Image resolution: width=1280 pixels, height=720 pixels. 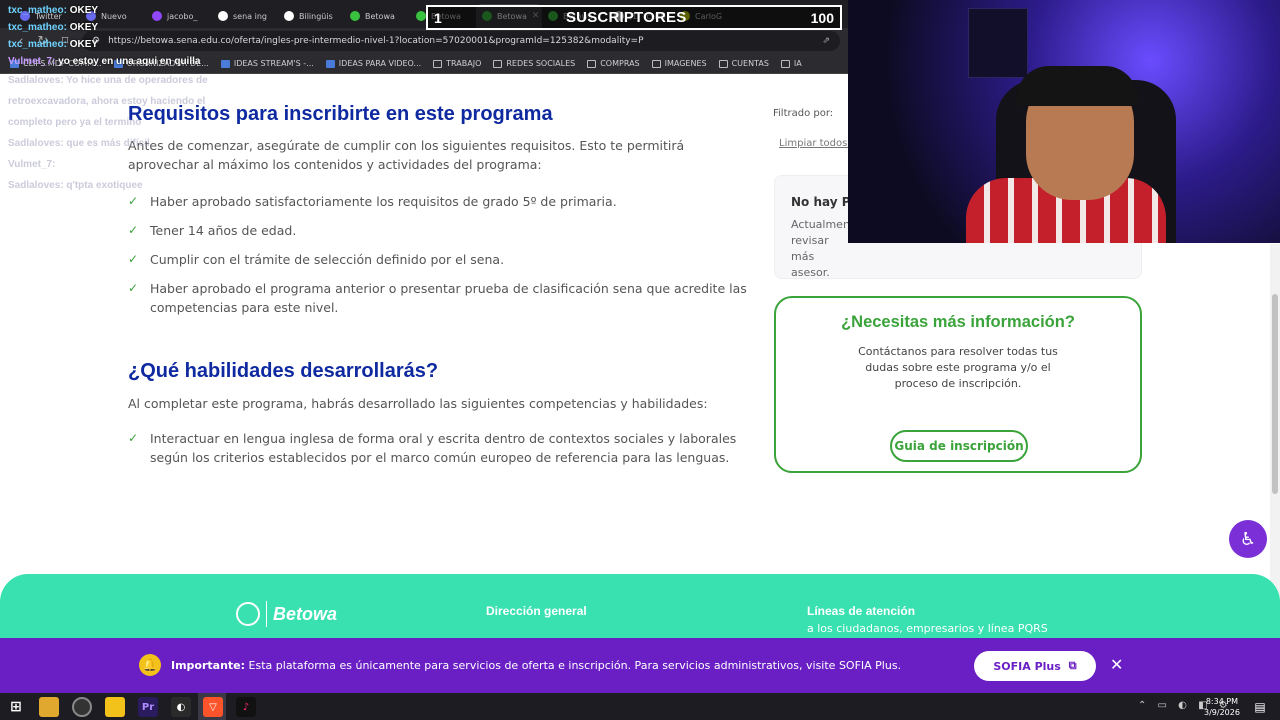 I want to click on footer-brand: Betowa, so click(x=305, y=613).